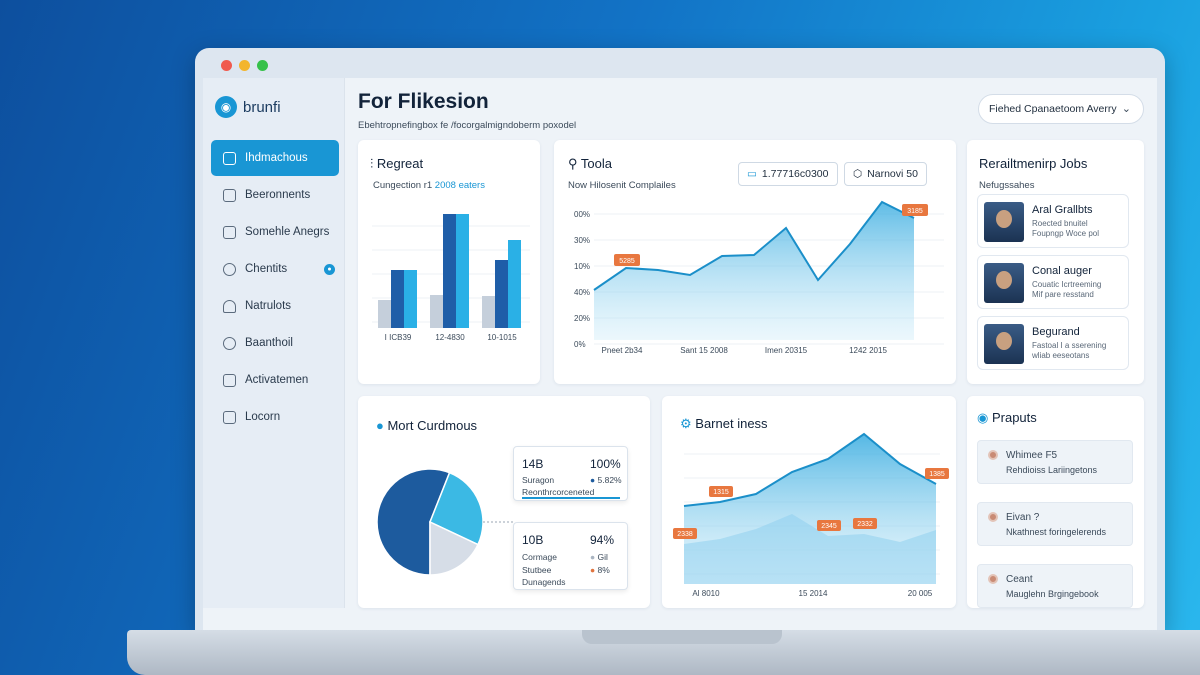 The width and height of the screenshot is (1200, 675). I want to click on job-name: Conal auger, so click(1062, 271).